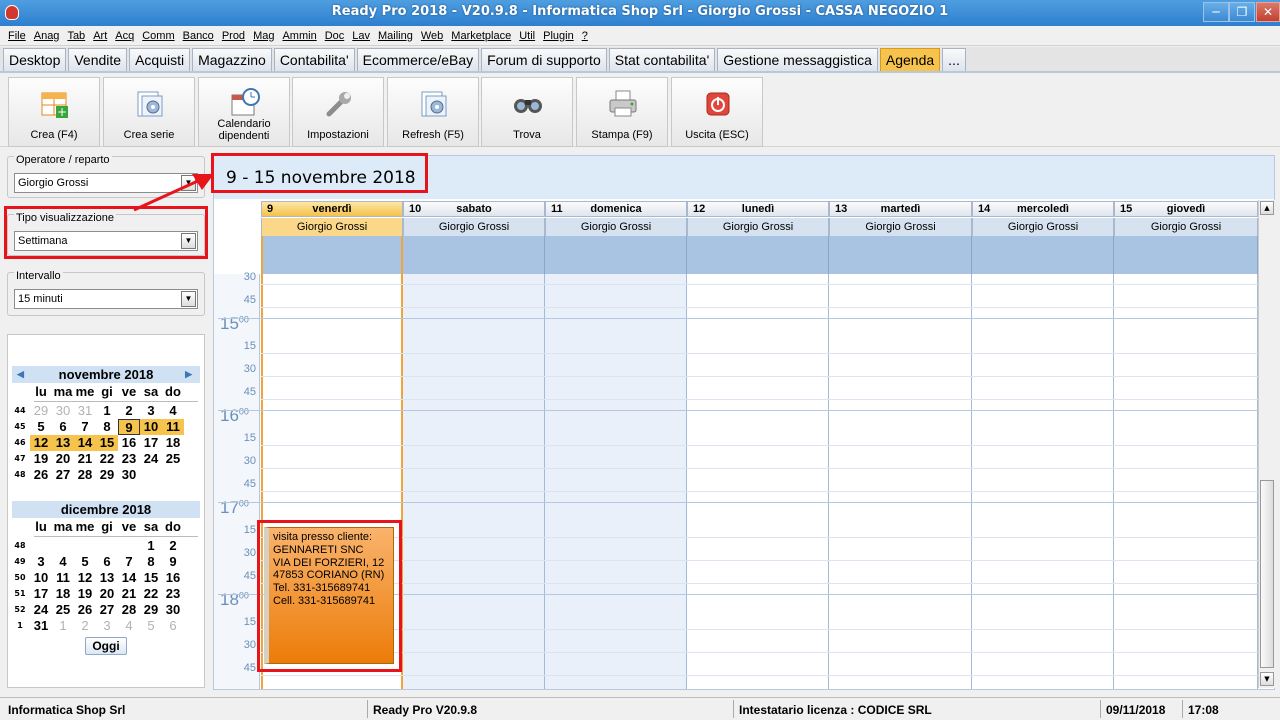  Describe the element at coordinates (432, 36) in the screenshot. I see `menu-item: Web` at that location.